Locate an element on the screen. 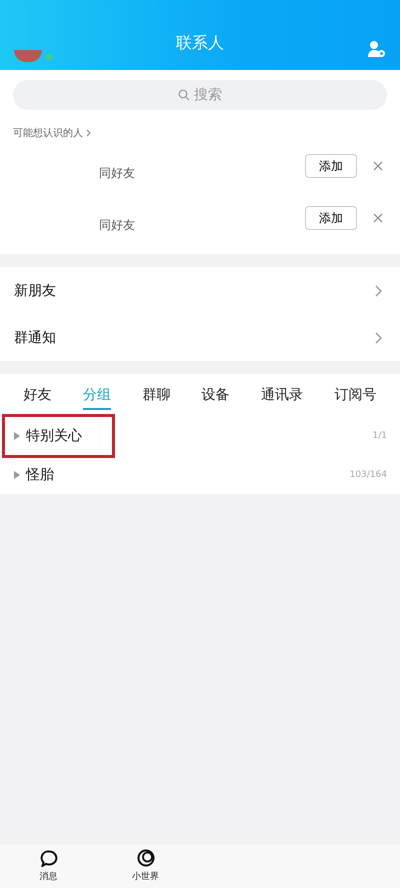 The width and height of the screenshot is (400, 888). planet-icon is located at coordinates (145, 858).